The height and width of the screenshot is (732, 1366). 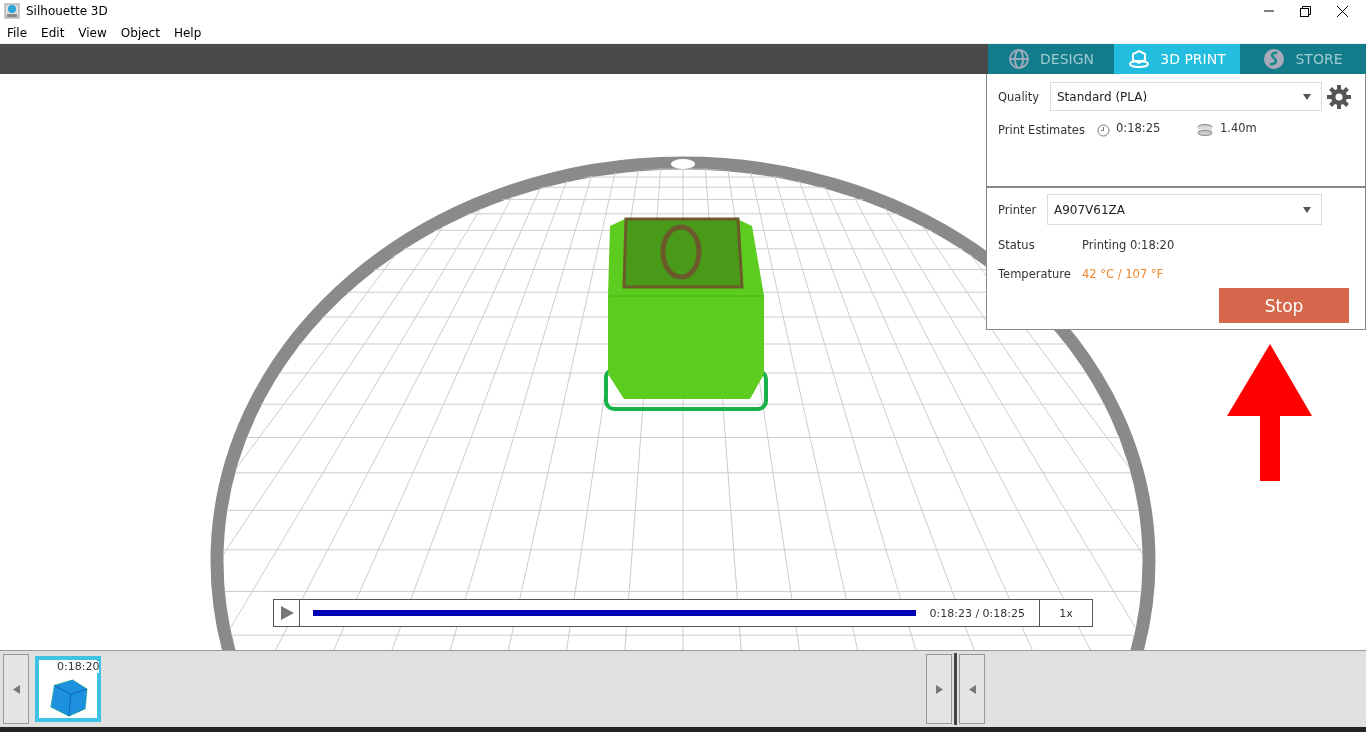 I want to click on playback-time: 0:18:23 / 0:18:25, so click(x=977, y=613).